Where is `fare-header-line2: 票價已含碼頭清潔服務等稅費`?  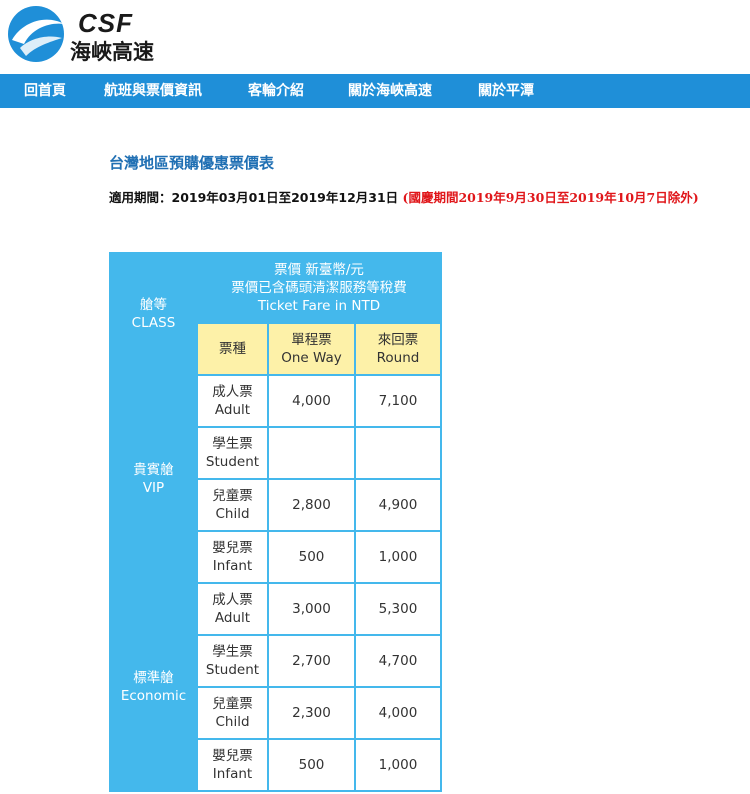 fare-header-line2: 票價已含碼頭清潔服務等稅費 is located at coordinates (319, 288).